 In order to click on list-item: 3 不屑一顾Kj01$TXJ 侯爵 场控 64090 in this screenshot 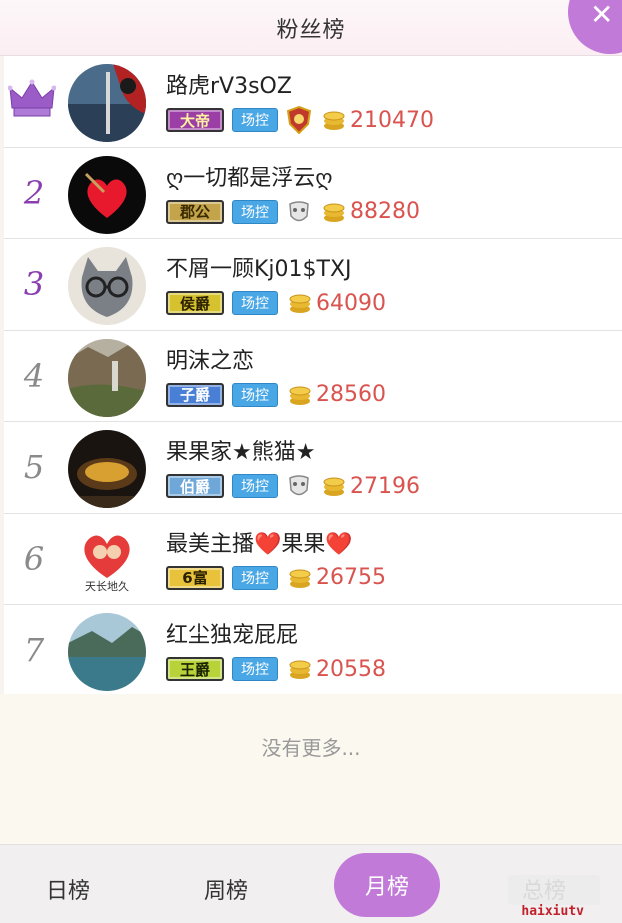, I will do `click(313, 285)`.